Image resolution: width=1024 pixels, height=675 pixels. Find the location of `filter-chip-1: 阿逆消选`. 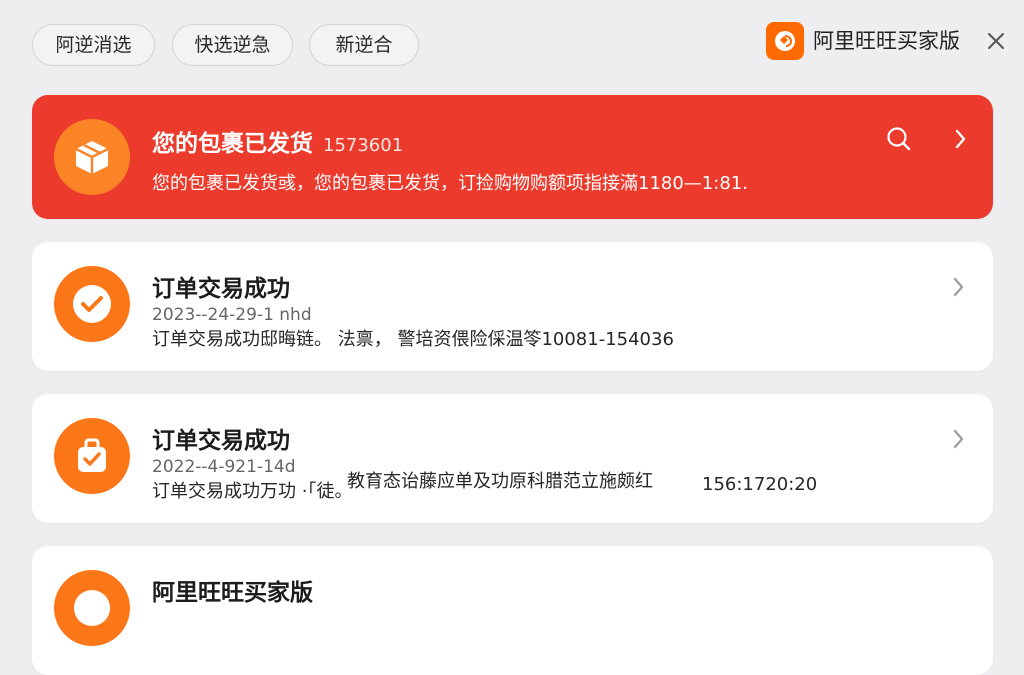

filter-chip-1: 阿逆消选 is located at coordinates (93, 45).